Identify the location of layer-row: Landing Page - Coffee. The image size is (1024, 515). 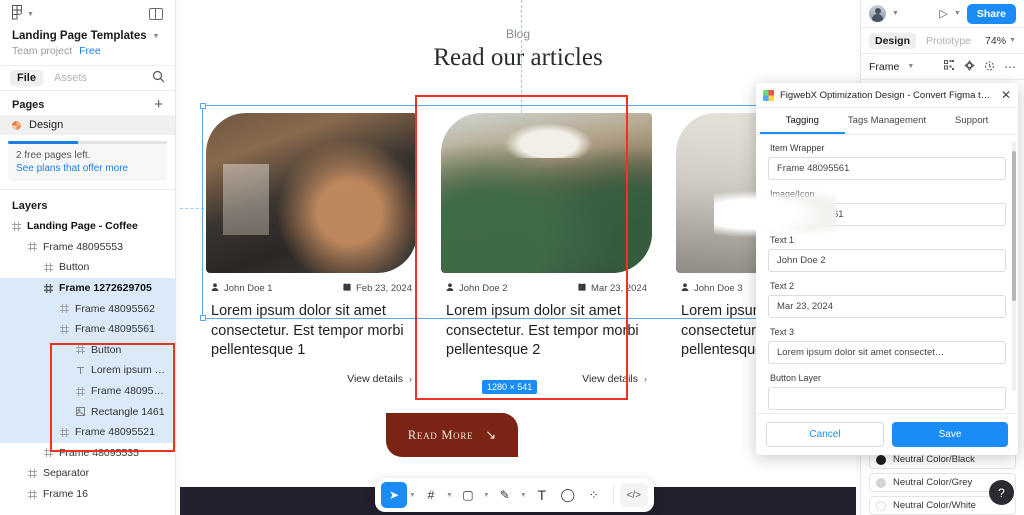
(87, 226).